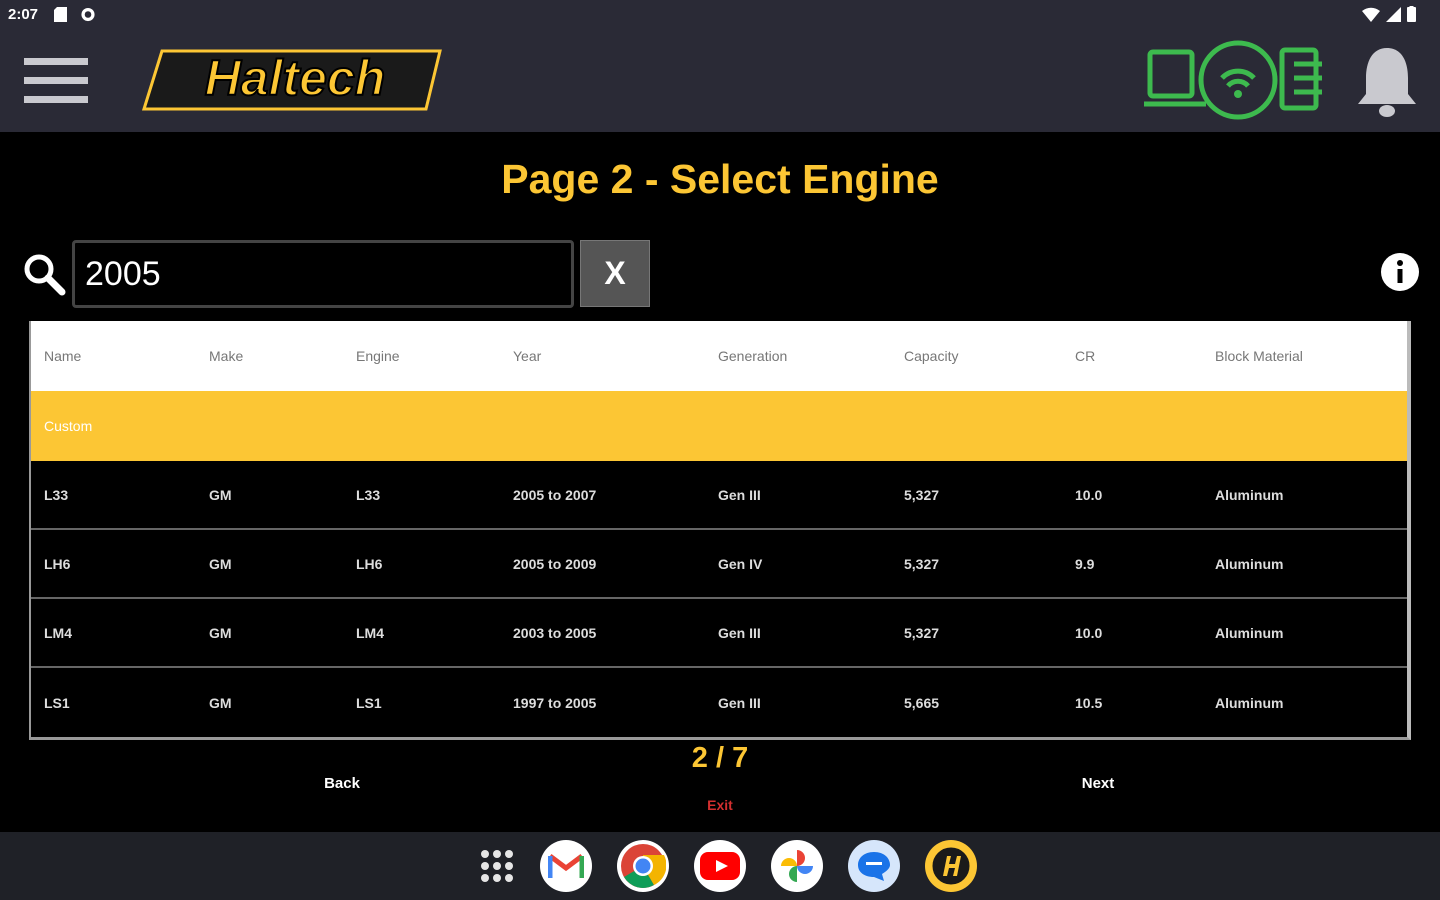  What do you see at coordinates (45, 275) in the screenshot?
I see `search-icon` at bounding box center [45, 275].